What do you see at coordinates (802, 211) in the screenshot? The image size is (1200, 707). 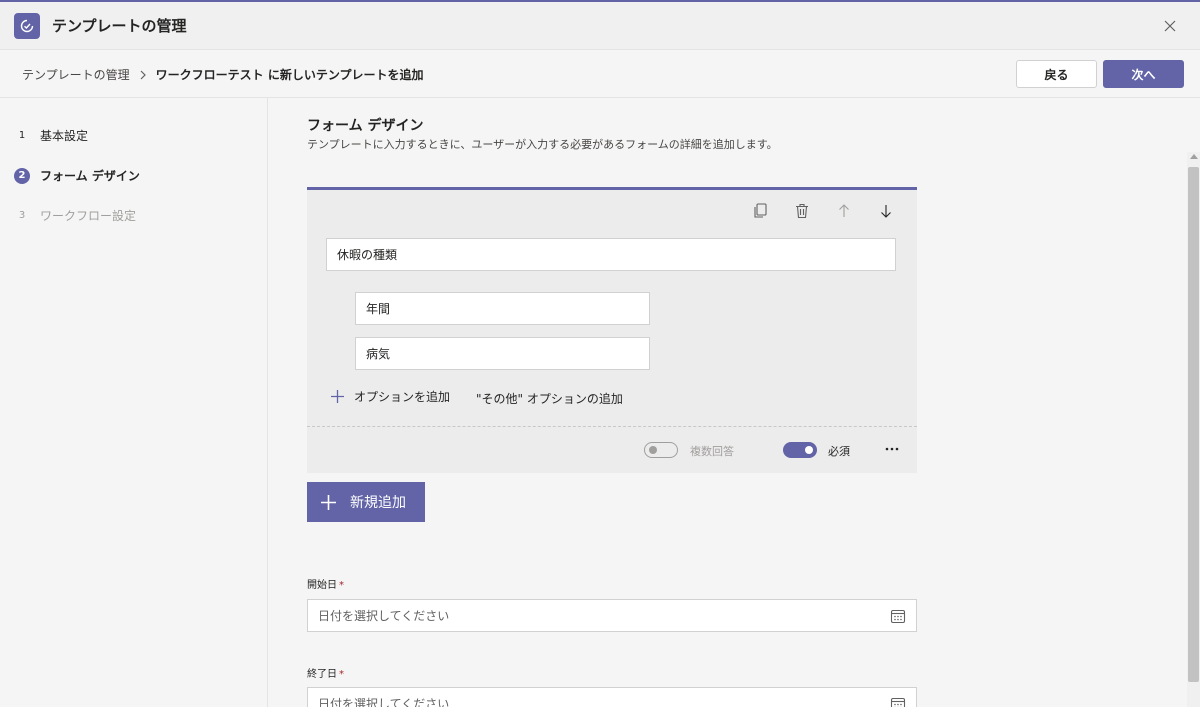 I see `delete-icon` at bounding box center [802, 211].